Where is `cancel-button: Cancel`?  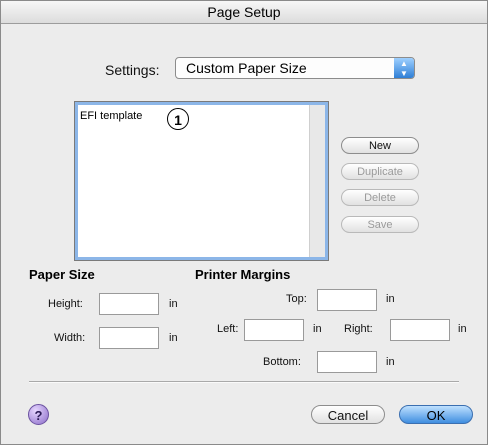 cancel-button: Cancel is located at coordinates (348, 414).